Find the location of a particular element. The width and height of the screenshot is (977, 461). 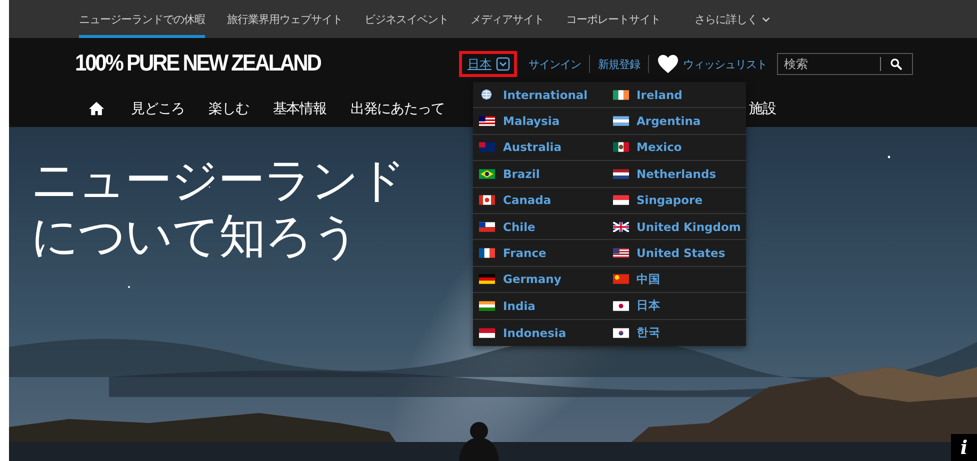

language-option: India is located at coordinates (541, 306).